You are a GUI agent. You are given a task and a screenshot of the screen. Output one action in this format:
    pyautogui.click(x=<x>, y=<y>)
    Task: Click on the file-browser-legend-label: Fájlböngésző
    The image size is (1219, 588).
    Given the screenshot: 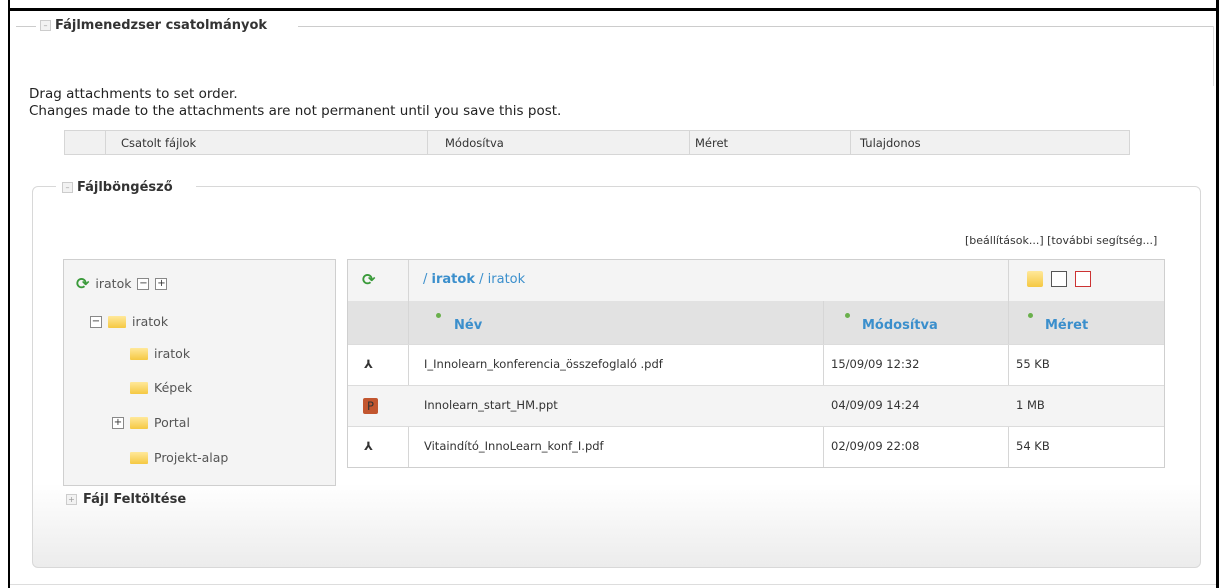 What is the action you would take?
    pyautogui.click(x=125, y=187)
    